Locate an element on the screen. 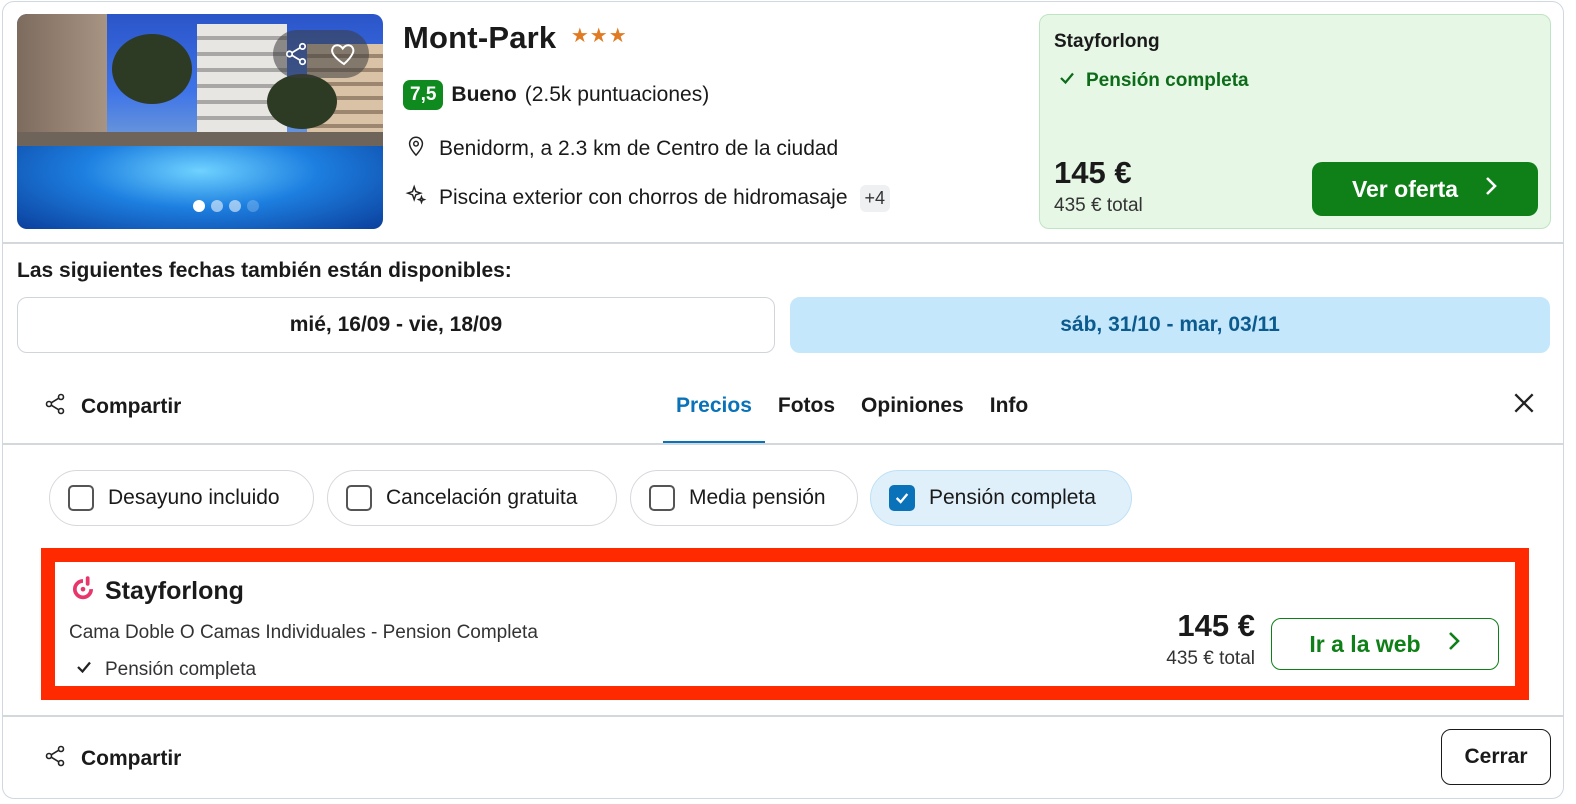 This screenshot has height=804, width=1576. hotel-name: Mont-Park is located at coordinates (479, 38).